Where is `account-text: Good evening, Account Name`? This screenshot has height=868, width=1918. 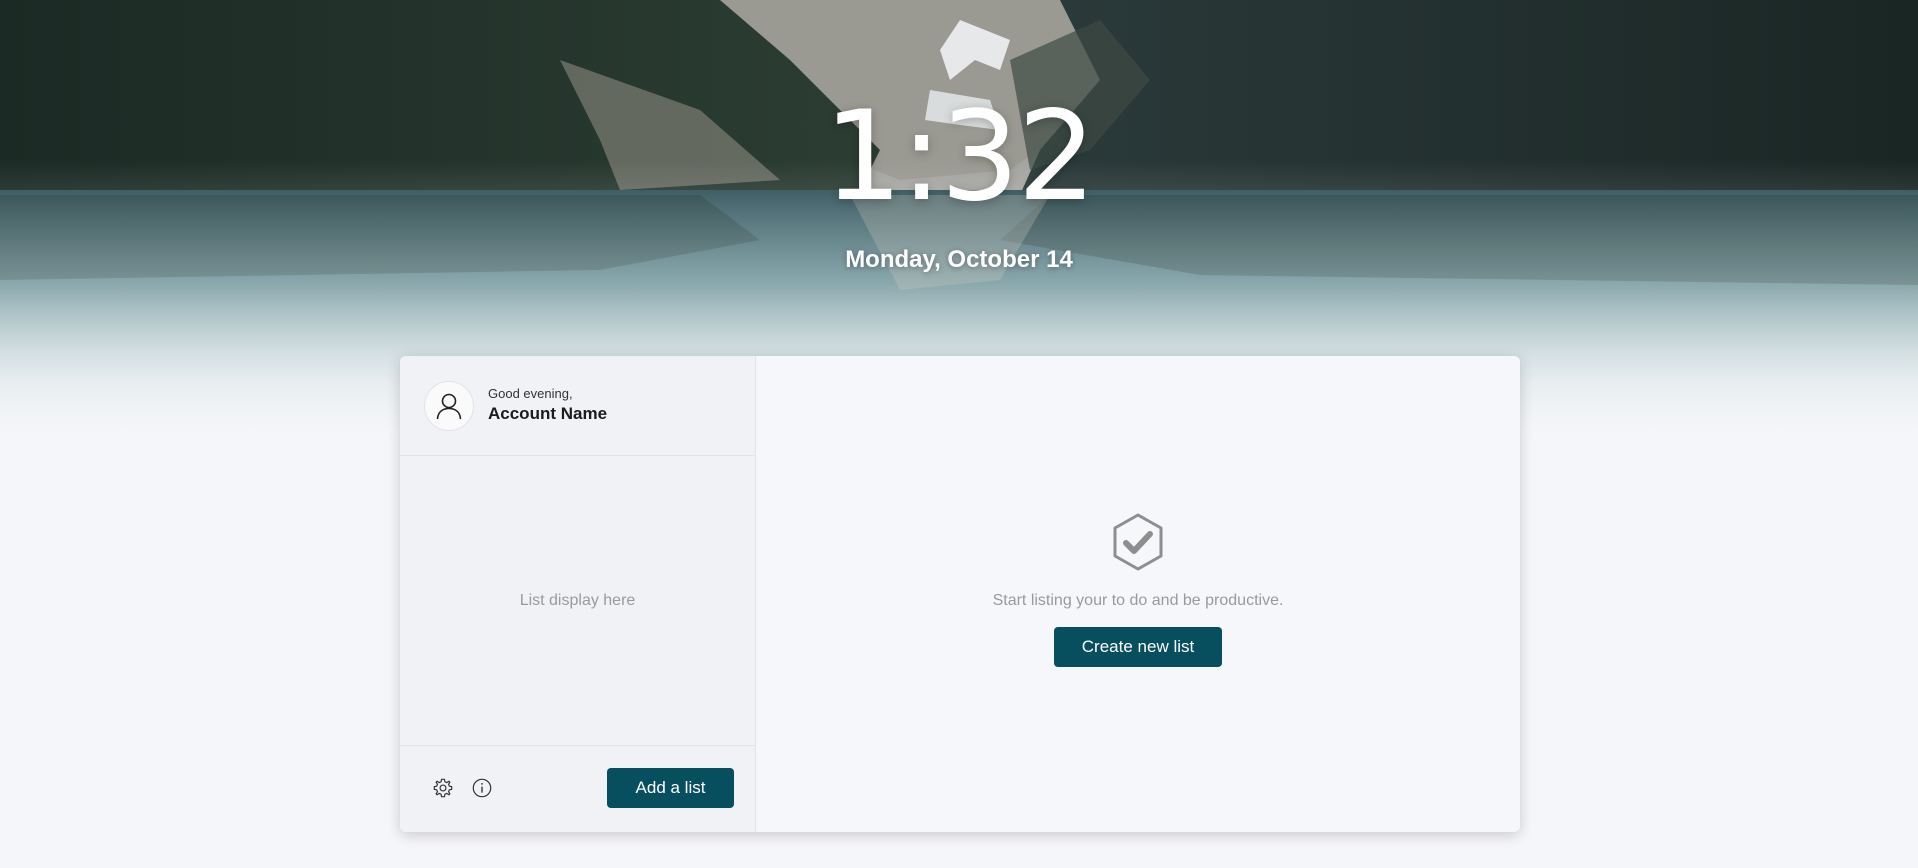
account-text: Good evening, Account Name is located at coordinates (547, 405).